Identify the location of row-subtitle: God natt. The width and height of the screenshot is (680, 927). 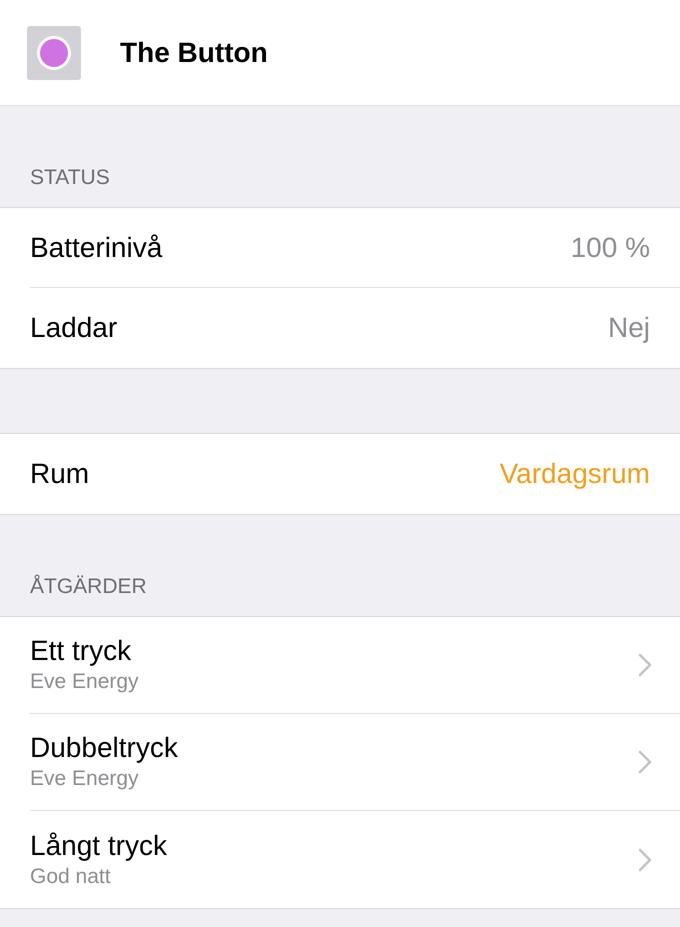
(71, 877).